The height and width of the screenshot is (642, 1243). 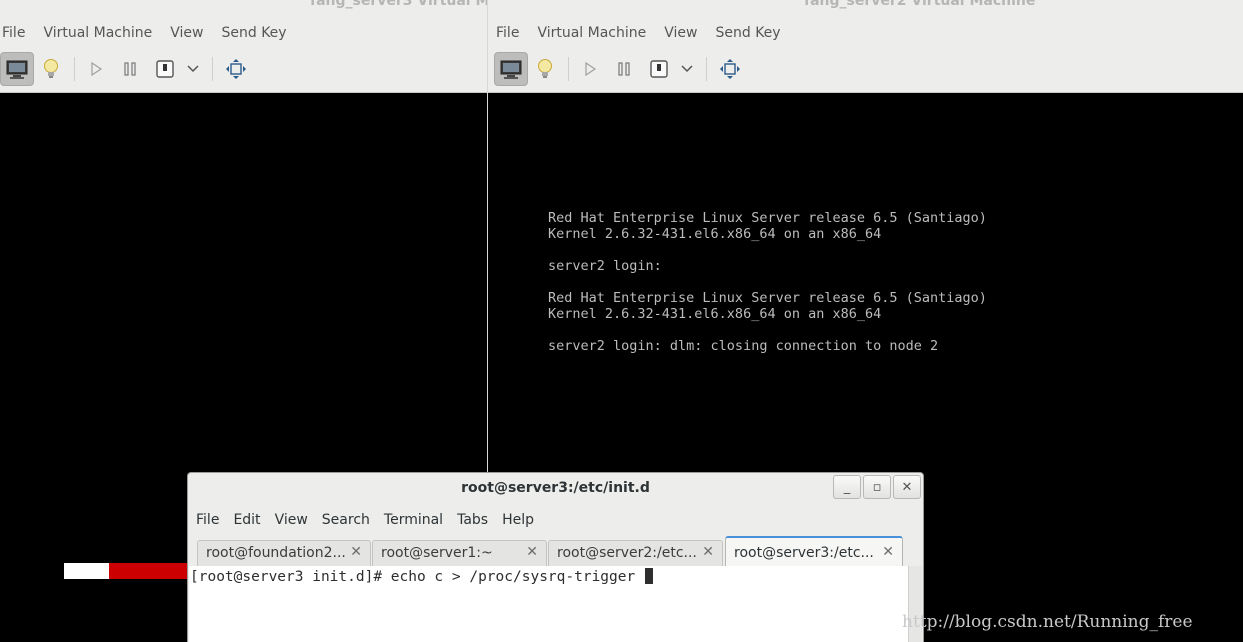 I want to click on text-cursor, so click(x=648, y=576).